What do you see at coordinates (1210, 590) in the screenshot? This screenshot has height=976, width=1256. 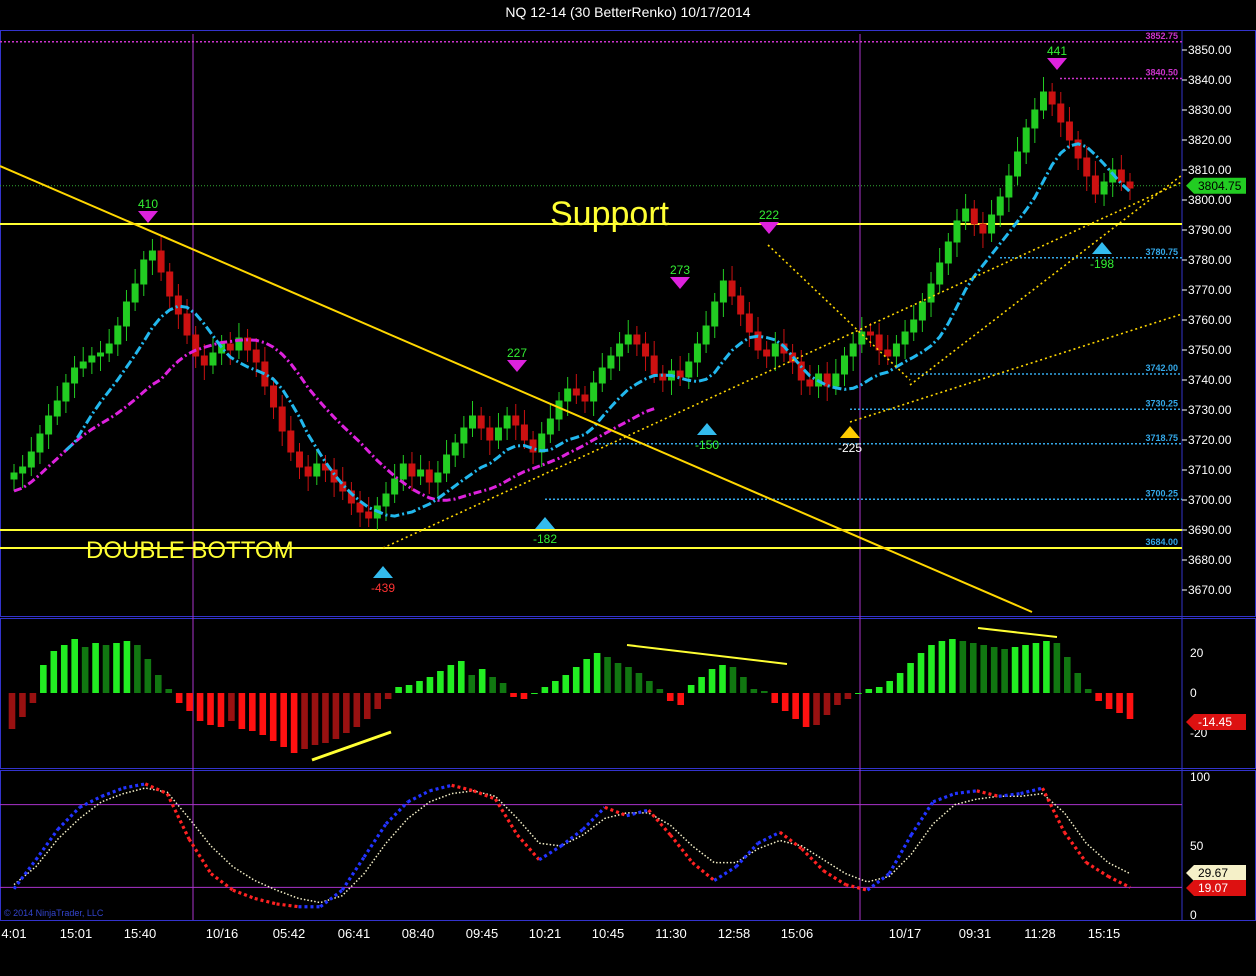 I see `price-tick-label: 3670.00` at bounding box center [1210, 590].